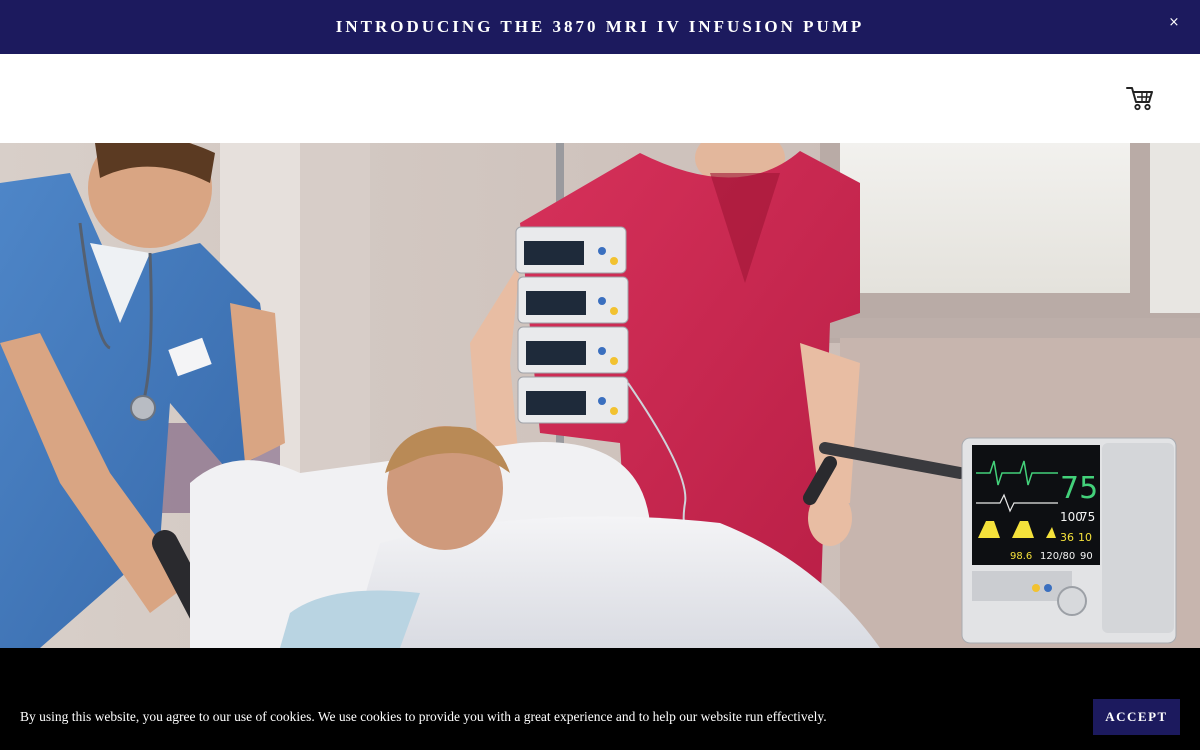  What do you see at coordinates (1086, 556) in the screenshot?
I see `extra-value: 90` at bounding box center [1086, 556].